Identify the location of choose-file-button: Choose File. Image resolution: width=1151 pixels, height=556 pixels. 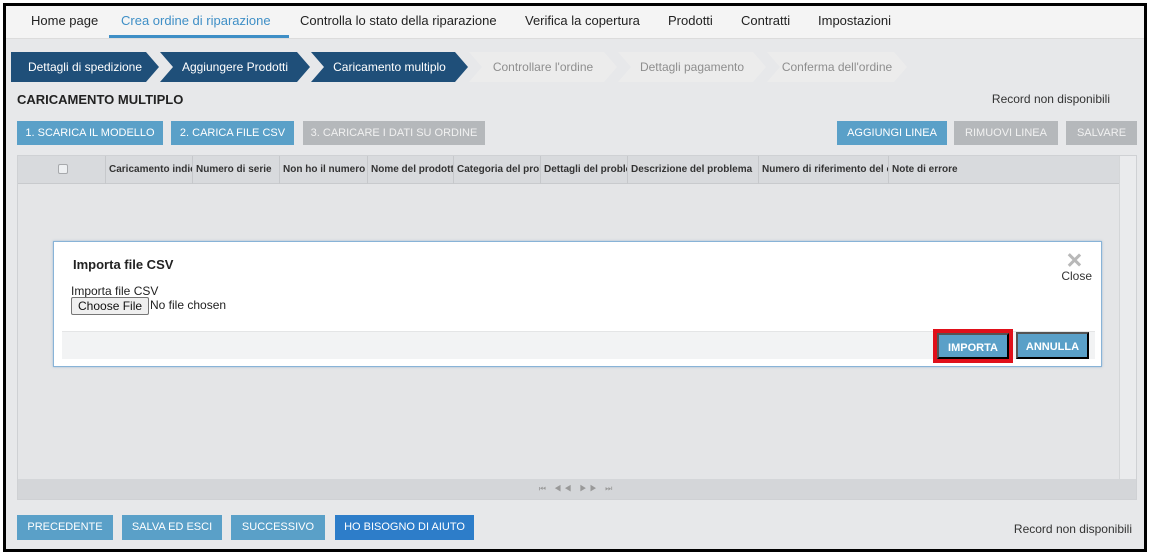
(110, 306).